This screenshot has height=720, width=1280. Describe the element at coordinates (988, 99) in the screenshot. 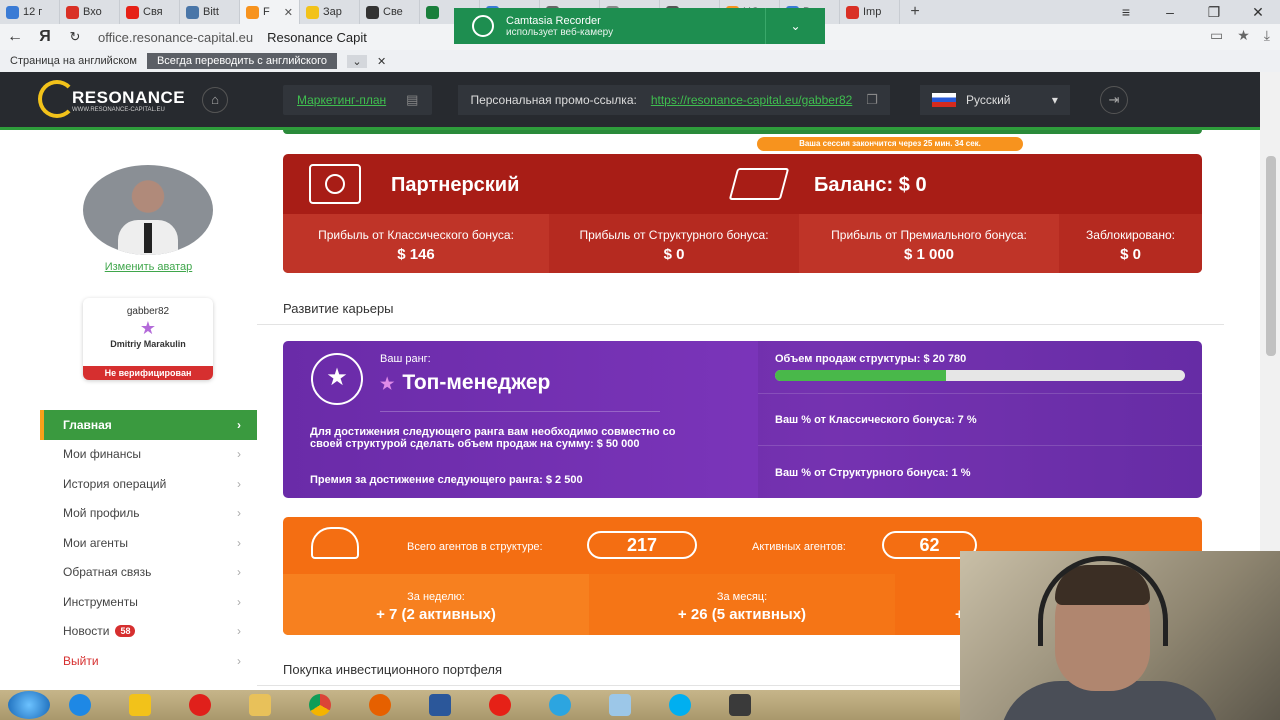

I see `language-label: Русский` at that location.